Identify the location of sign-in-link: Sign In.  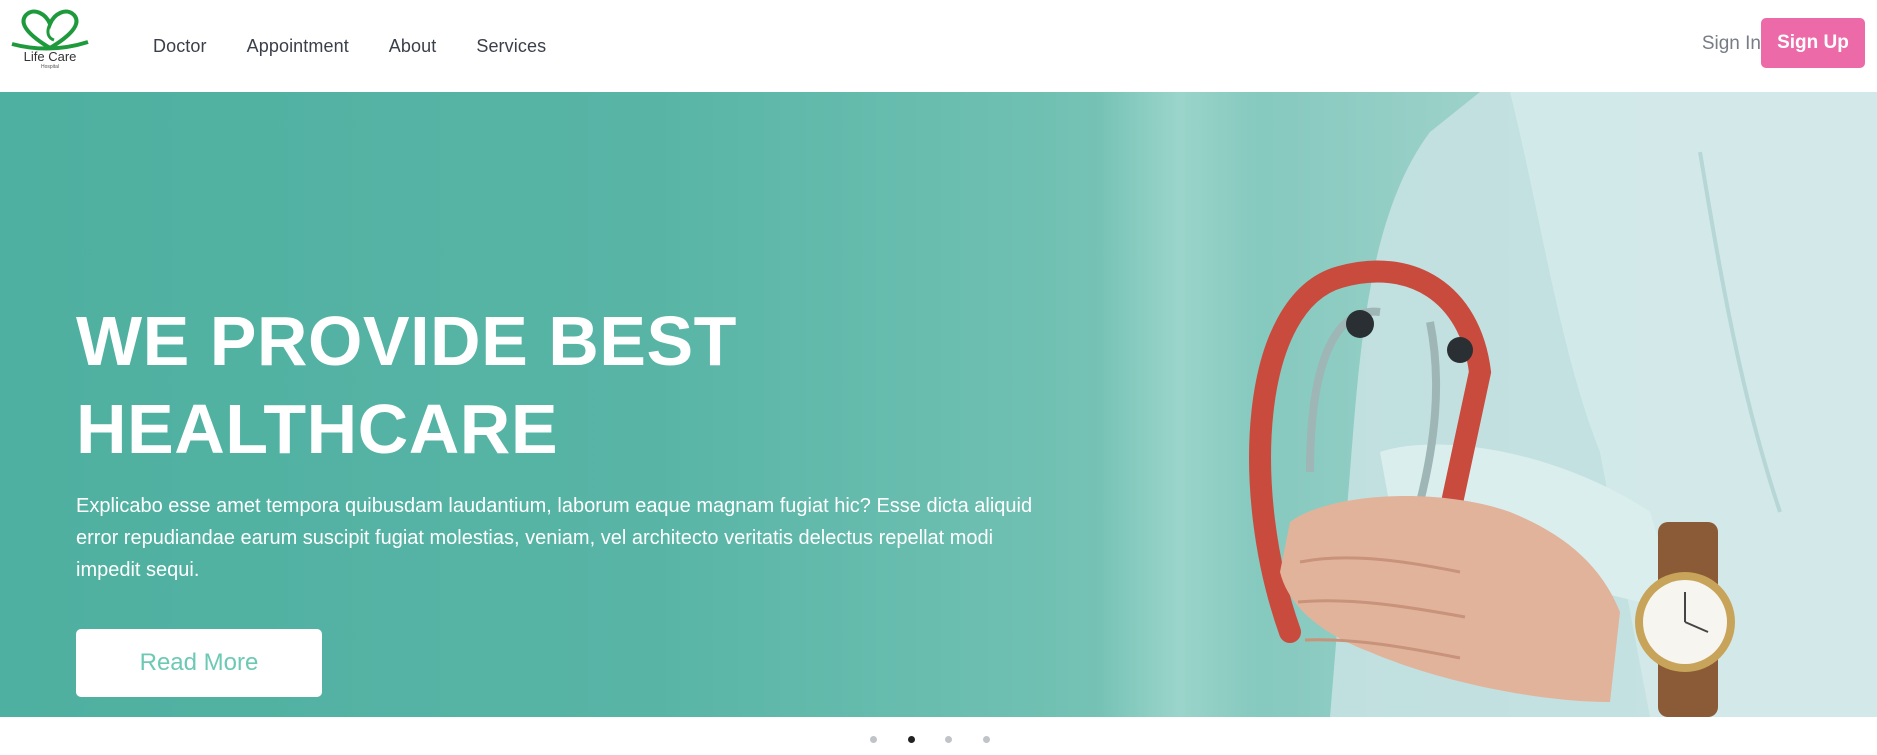
(1731, 44).